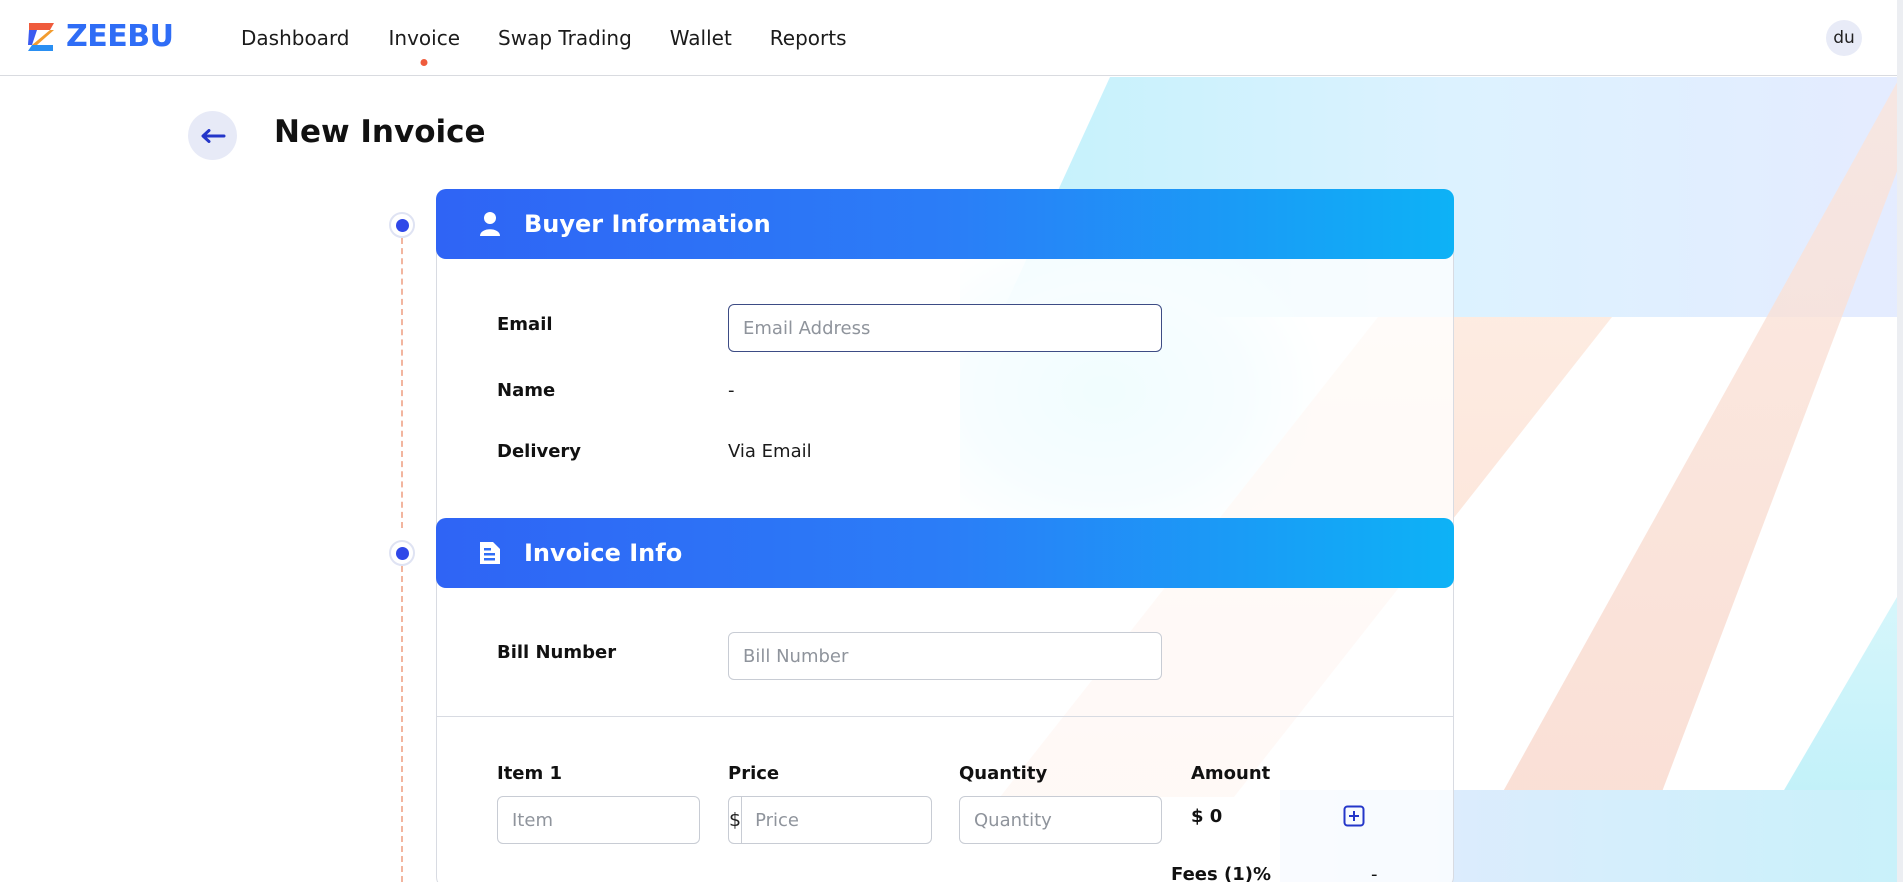 This screenshot has width=1903, height=882. What do you see at coordinates (1374, 873) in the screenshot?
I see `fees-value: -` at bounding box center [1374, 873].